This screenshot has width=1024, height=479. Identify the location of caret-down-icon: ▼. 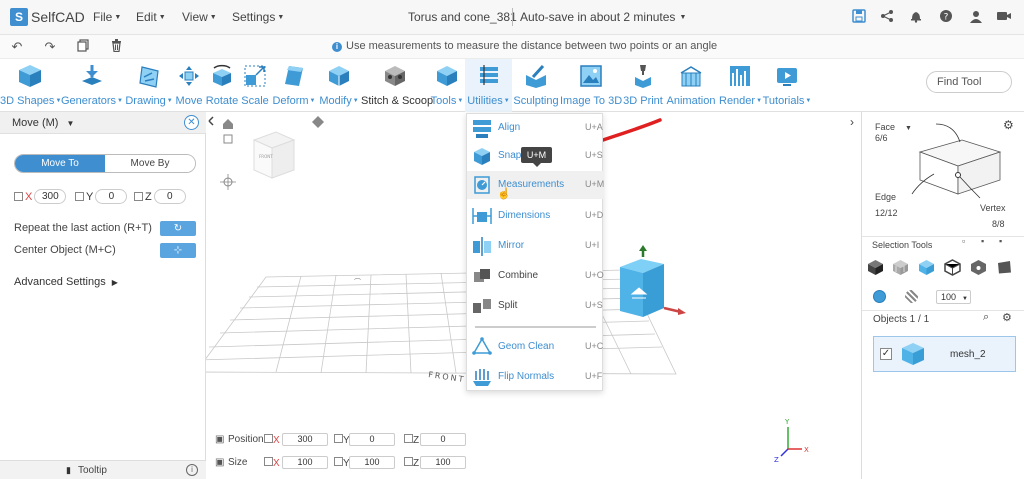
(70, 123).